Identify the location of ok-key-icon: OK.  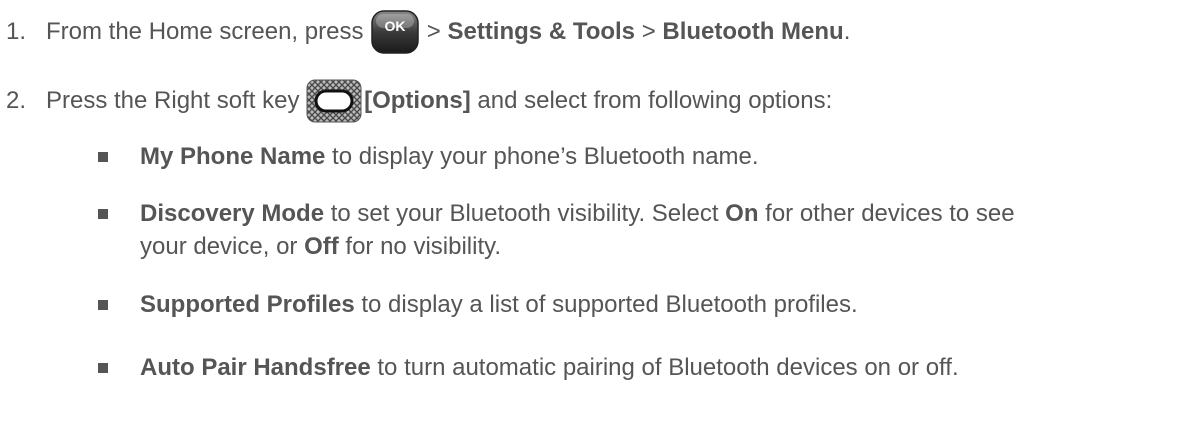
(395, 32).